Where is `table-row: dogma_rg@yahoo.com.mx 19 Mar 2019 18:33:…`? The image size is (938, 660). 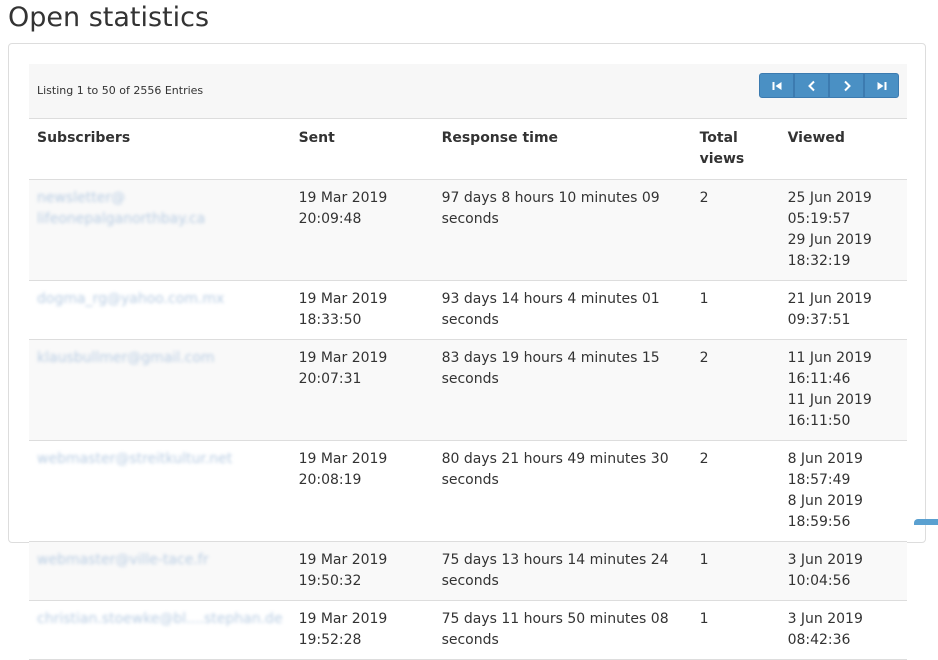
table-row: dogma_rg@yahoo.com.mx 19 Mar 2019 18:33:… is located at coordinates (468, 310).